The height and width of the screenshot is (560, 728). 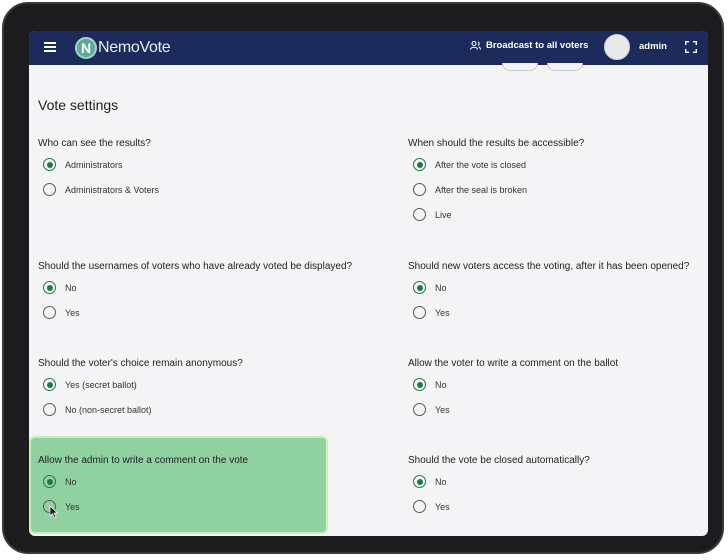 I want to click on app-logo: N NemoVote, so click(x=123, y=48).